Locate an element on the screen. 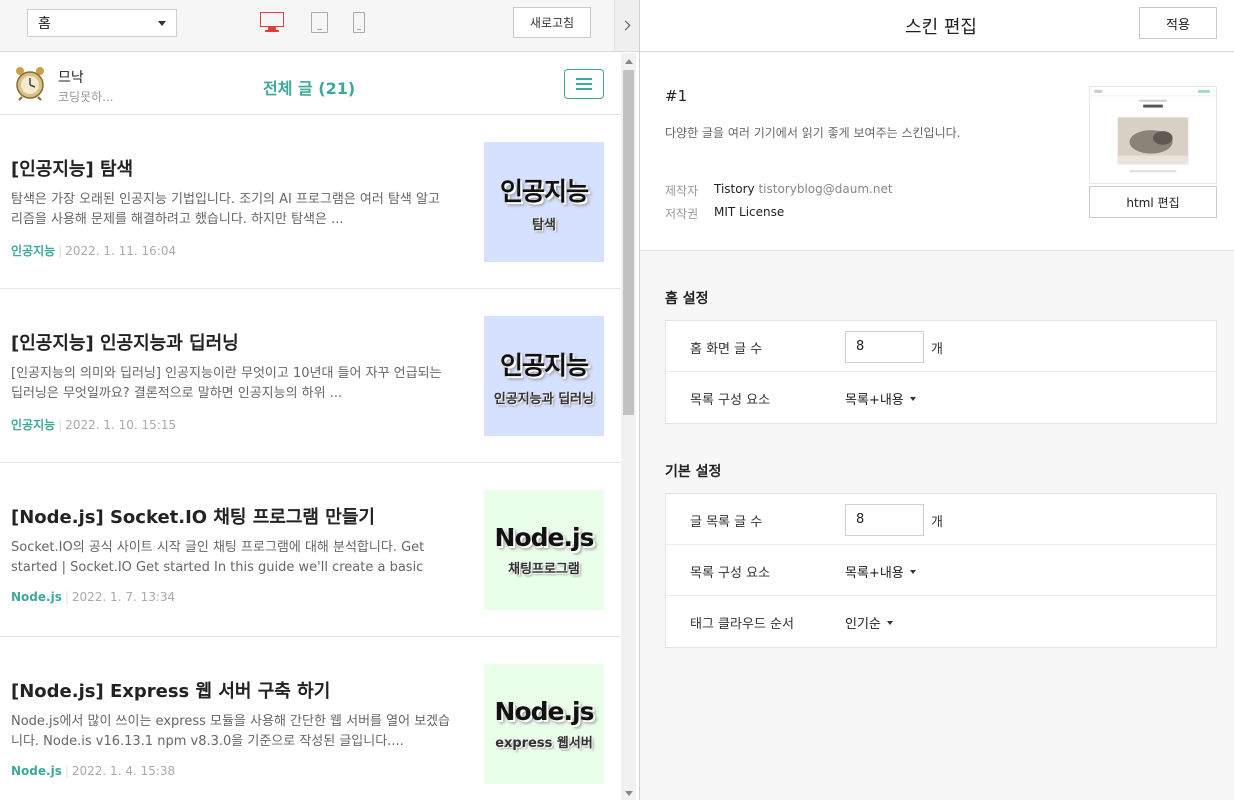 This screenshot has height=800, width=1234. home-settings-box: 홈 화면 글 수 8 개 목록 구성 요소 목록+내용 is located at coordinates (941, 372).